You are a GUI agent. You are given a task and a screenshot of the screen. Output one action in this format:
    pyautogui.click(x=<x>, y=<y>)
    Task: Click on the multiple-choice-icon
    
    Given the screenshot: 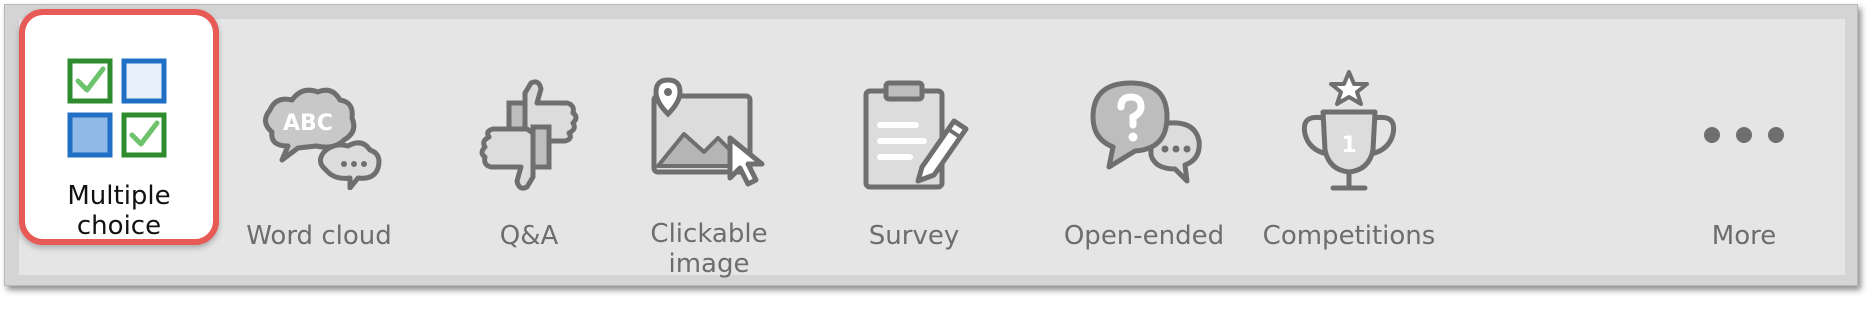 What is the action you would take?
    pyautogui.click(x=119, y=110)
    